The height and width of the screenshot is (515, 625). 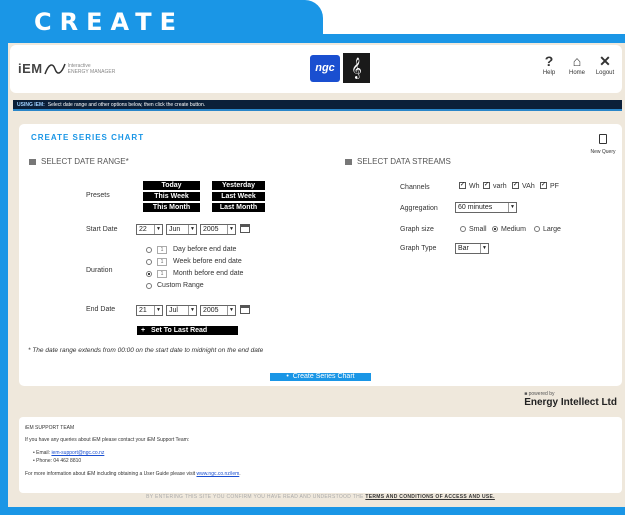 I want to click on help-label: Help, so click(x=549, y=73).